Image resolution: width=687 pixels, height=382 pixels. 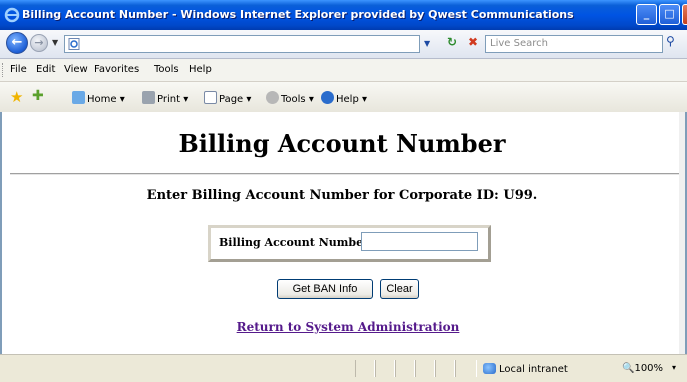 I want to click on menu-view: View, so click(x=76, y=69).